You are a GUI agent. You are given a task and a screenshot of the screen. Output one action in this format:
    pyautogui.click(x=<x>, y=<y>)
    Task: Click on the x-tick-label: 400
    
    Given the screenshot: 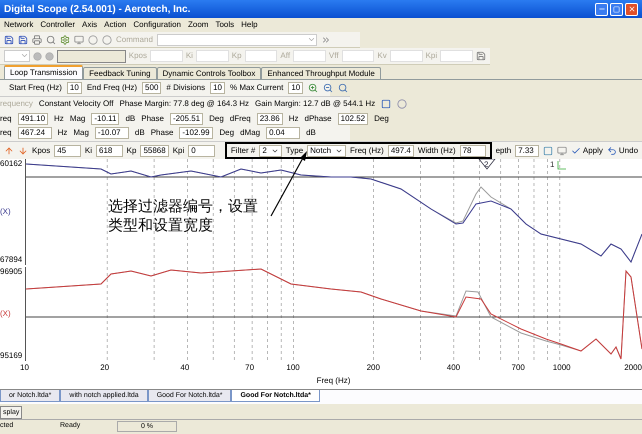 What is the action you would take?
    pyautogui.click(x=453, y=368)
    